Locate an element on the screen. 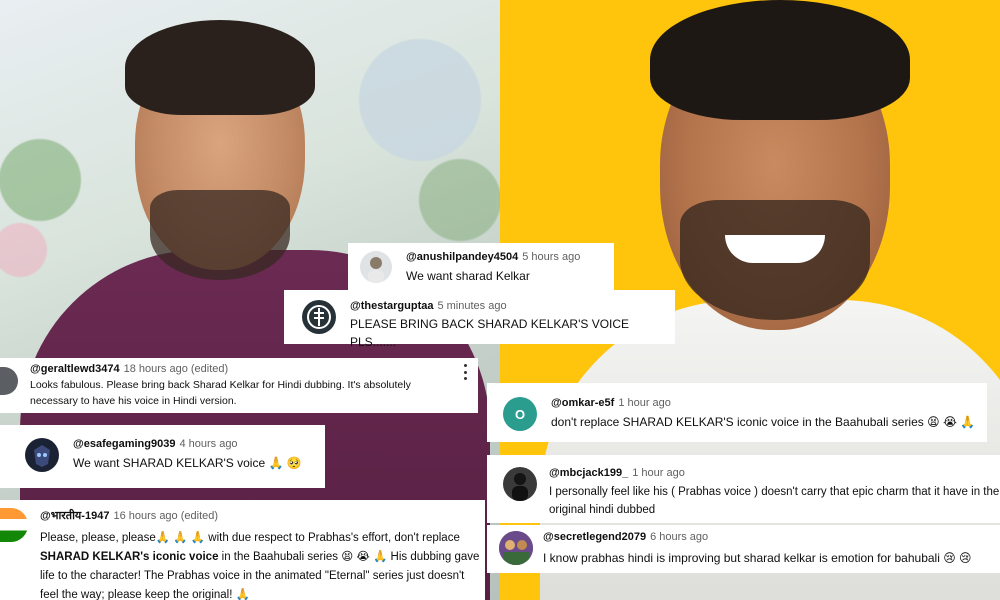  india-flag-avatar is located at coordinates (14, 525).